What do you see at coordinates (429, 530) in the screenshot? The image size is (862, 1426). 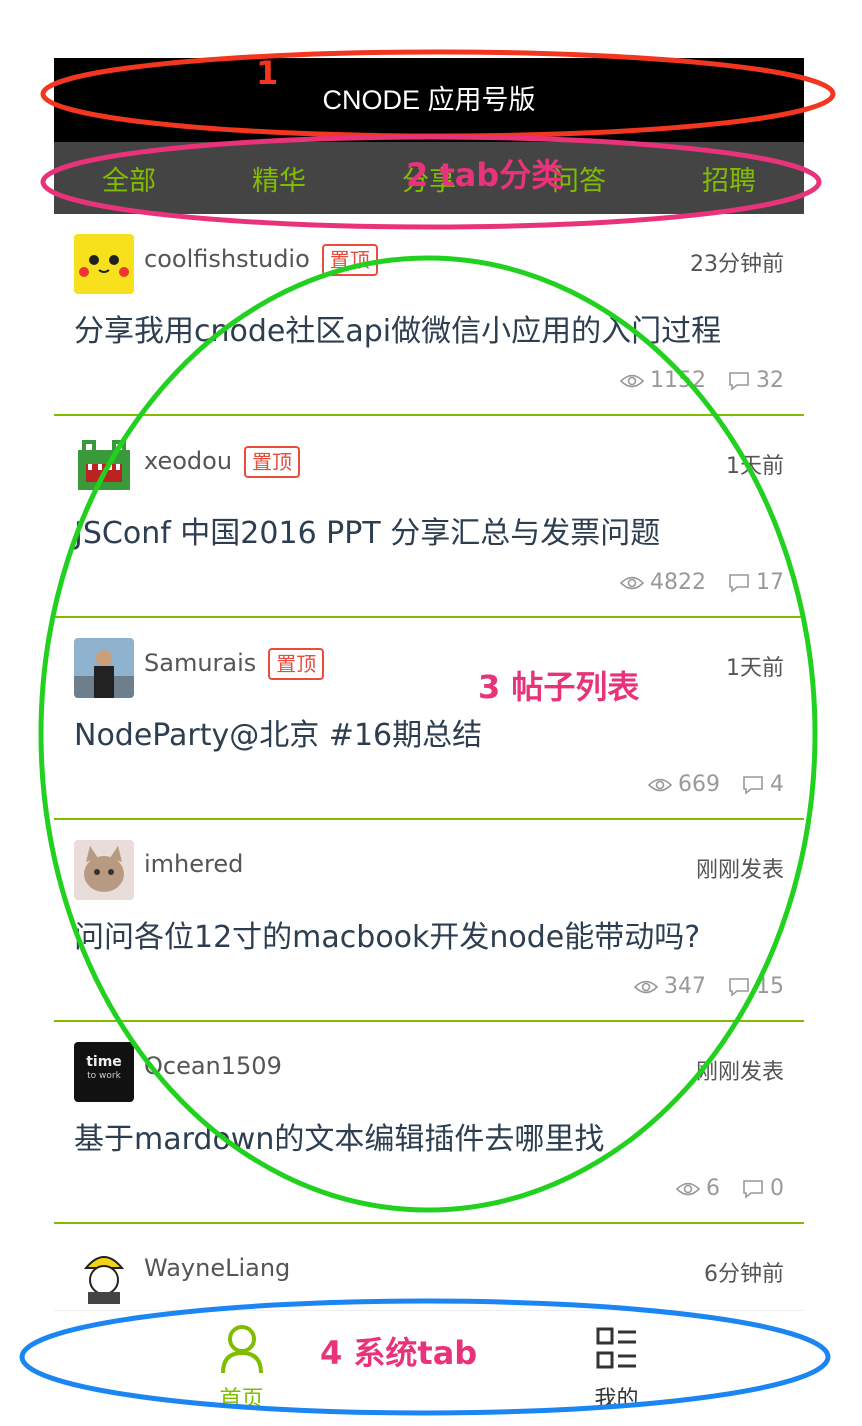 I see `topic-title: JSConf 中国2016 PPT 分享汇总与发票问题` at bounding box center [429, 530].